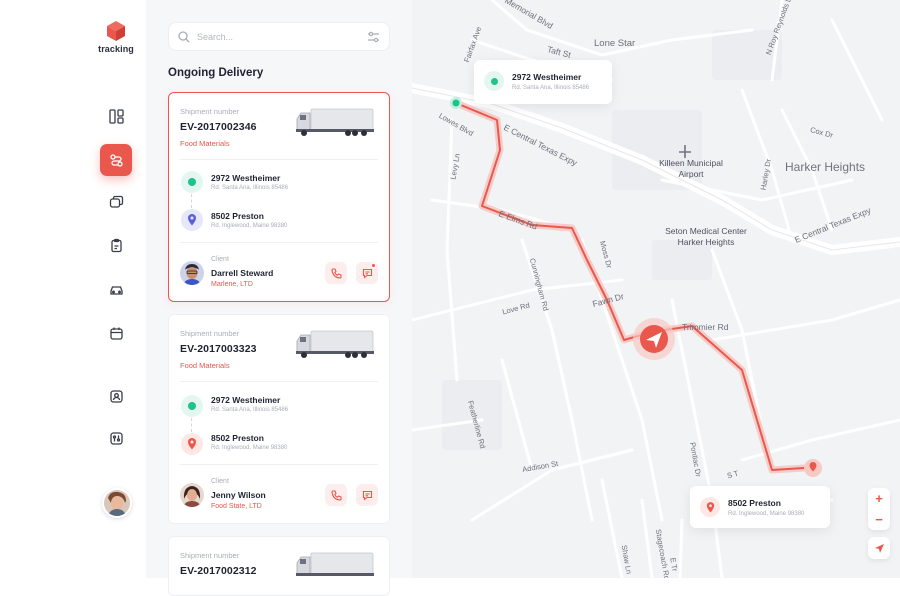 The image size is (900, 596). What do you see at coordinates (242, 273) in the screenshot?
I see `client-name: Darrell Steward` at bounding box center [242, 273].